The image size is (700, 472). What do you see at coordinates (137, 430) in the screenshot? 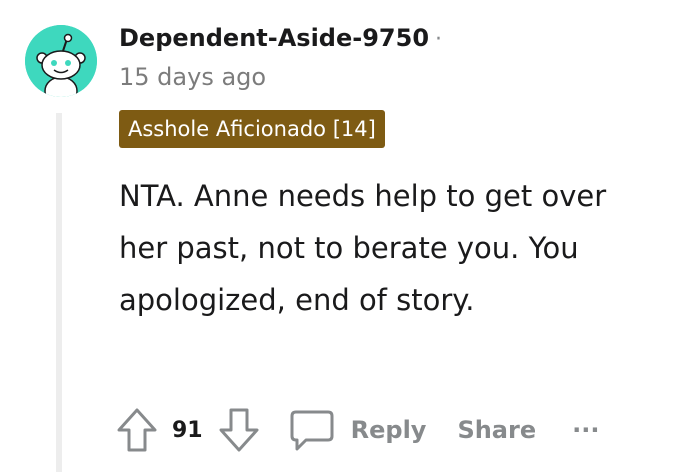
I see `upvote-icon` at bounding box center [137, 430].